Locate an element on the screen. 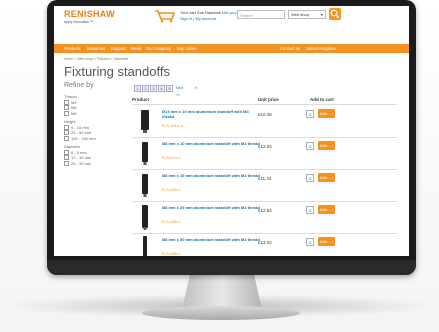 The width and height of the screenshot is (439, 332). not-you-link: Not you? is located at coordinates (230, 12).